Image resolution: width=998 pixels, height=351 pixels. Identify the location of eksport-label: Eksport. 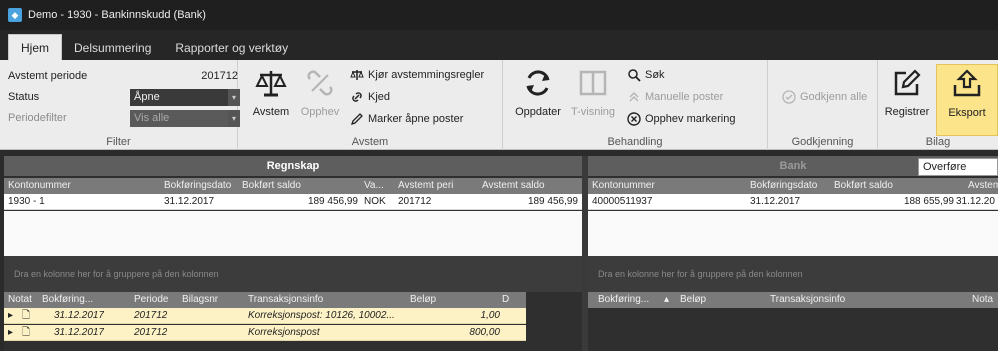
(967, 113).